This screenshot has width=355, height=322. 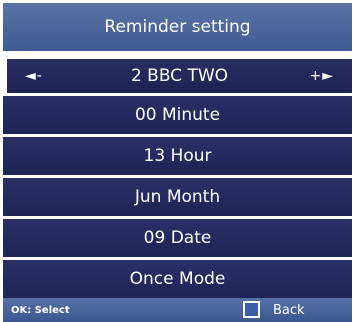 I want to click on hour-value: 13 Hour, so click(x=177, y=156).